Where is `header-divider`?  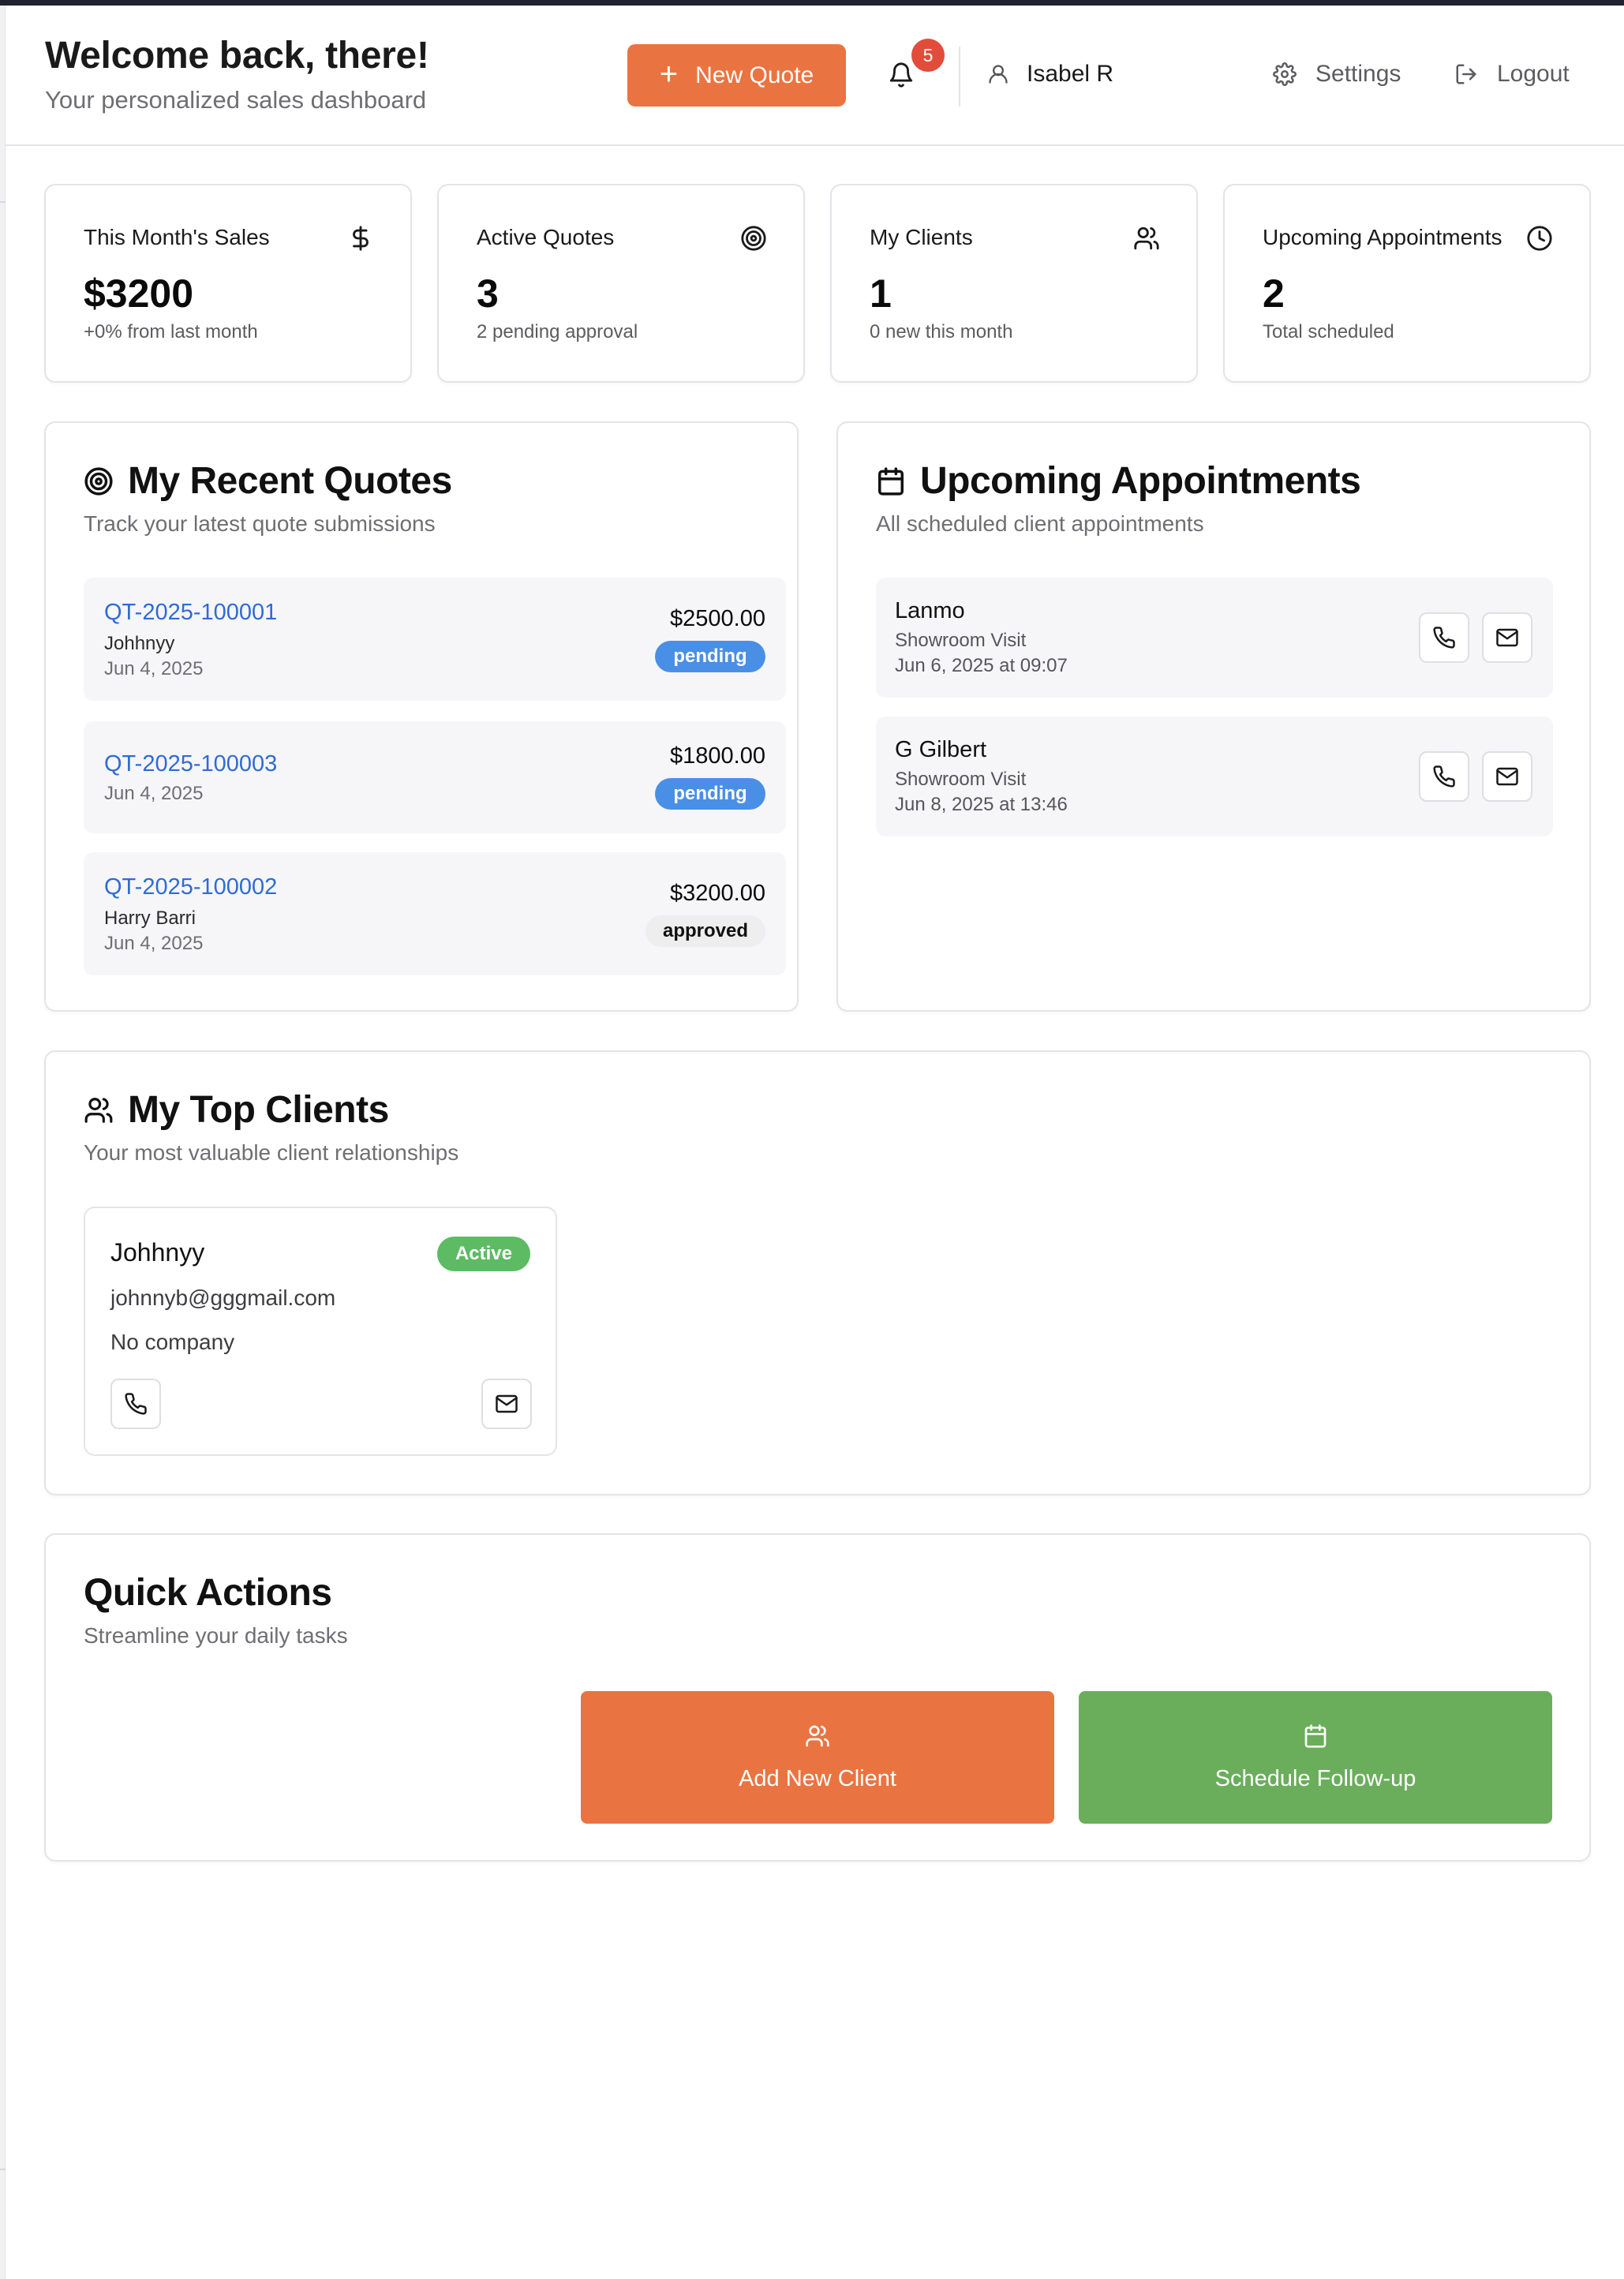 header-divider is located at coordinates (959, 77).